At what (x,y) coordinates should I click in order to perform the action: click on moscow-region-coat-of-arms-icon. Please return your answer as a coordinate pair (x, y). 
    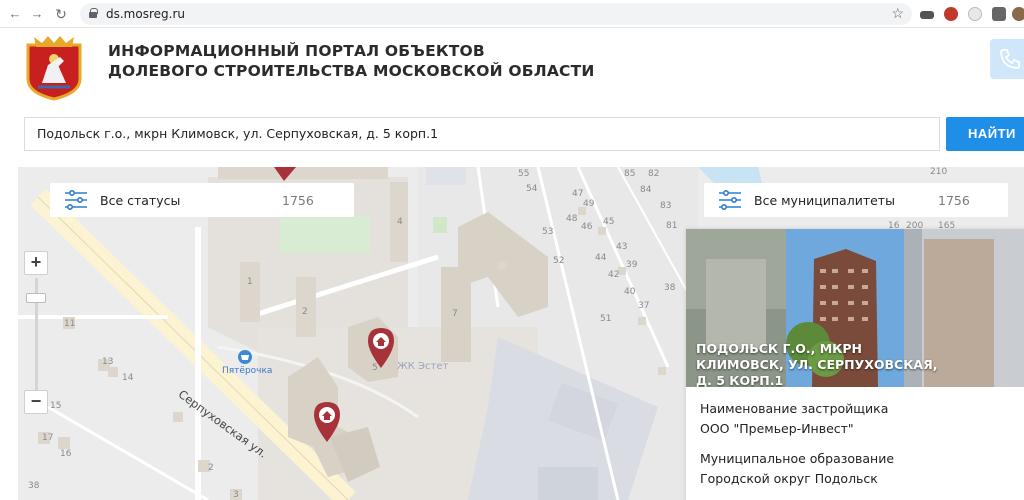
    Looking at the image, I should click on (54, 68).